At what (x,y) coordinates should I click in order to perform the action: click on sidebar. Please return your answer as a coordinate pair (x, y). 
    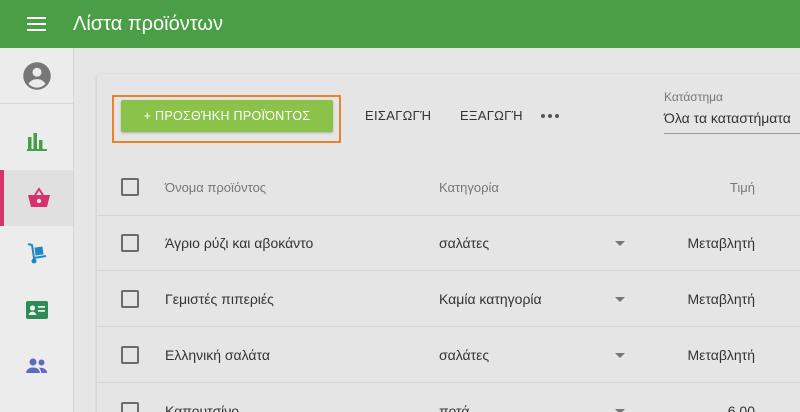
    Looking at the image, I should click on (37, 230).